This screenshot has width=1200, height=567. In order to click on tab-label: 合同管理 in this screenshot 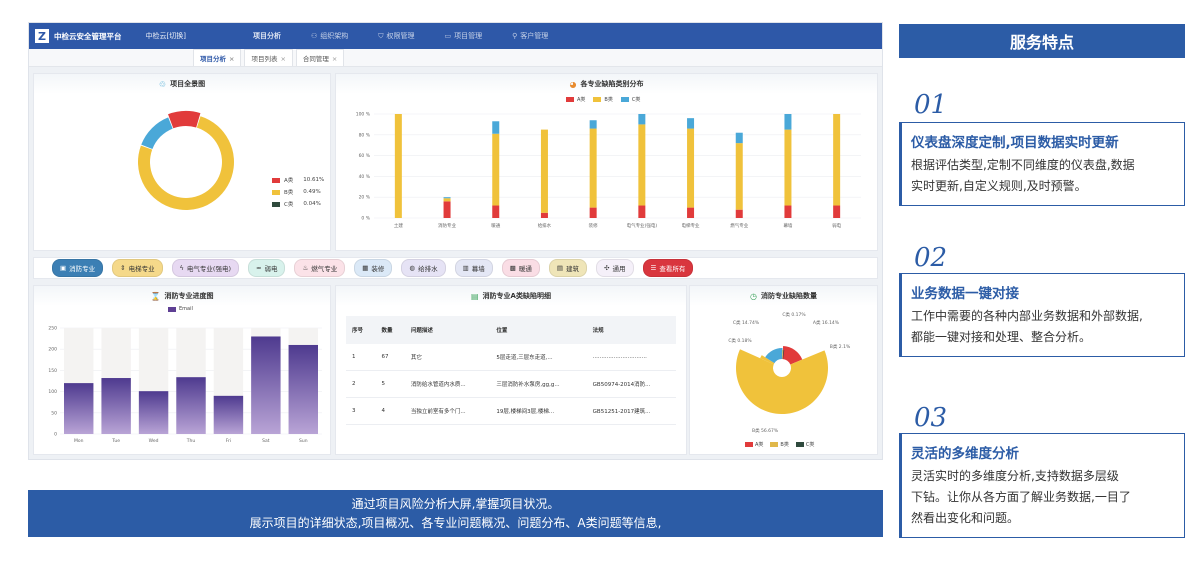, I will do `click(315, 59)`.